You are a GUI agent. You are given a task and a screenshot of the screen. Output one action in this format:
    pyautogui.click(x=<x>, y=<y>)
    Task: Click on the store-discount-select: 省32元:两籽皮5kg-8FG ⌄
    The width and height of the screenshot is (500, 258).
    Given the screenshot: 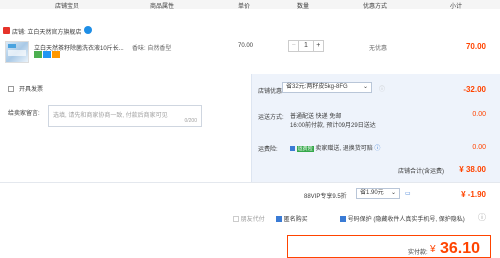 What is the action you would take?
    pyautogui.click(x=327, y=87)
    